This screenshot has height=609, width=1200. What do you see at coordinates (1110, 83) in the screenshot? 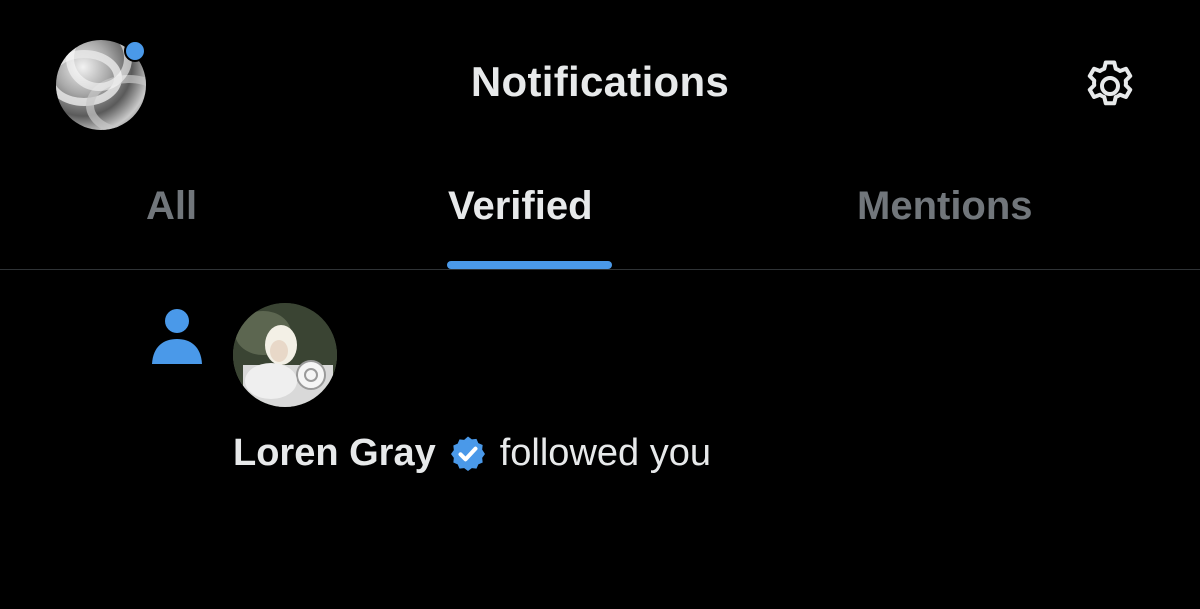
I see `gear-icon` at bounding box center [1110, 83].